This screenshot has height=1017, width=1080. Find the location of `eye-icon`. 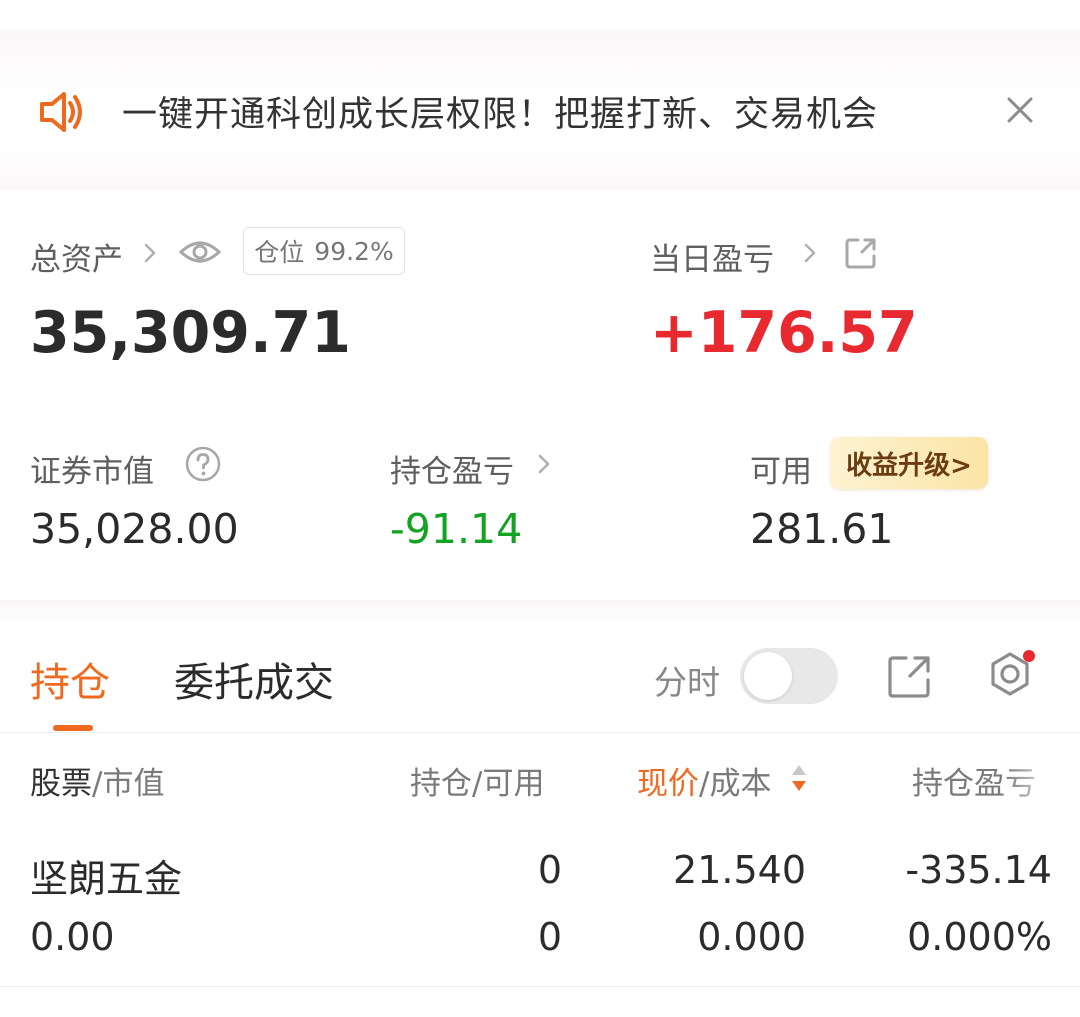

eye-icon is located at coordinates (200, 252).